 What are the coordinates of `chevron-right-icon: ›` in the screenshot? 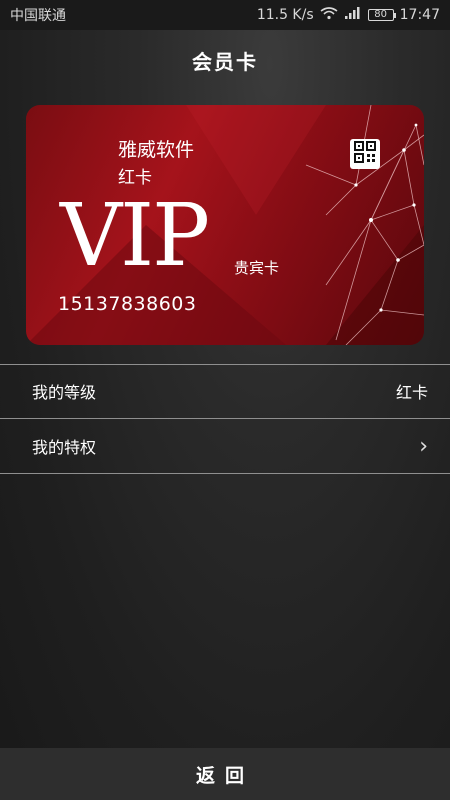 It's located at (423, 446).